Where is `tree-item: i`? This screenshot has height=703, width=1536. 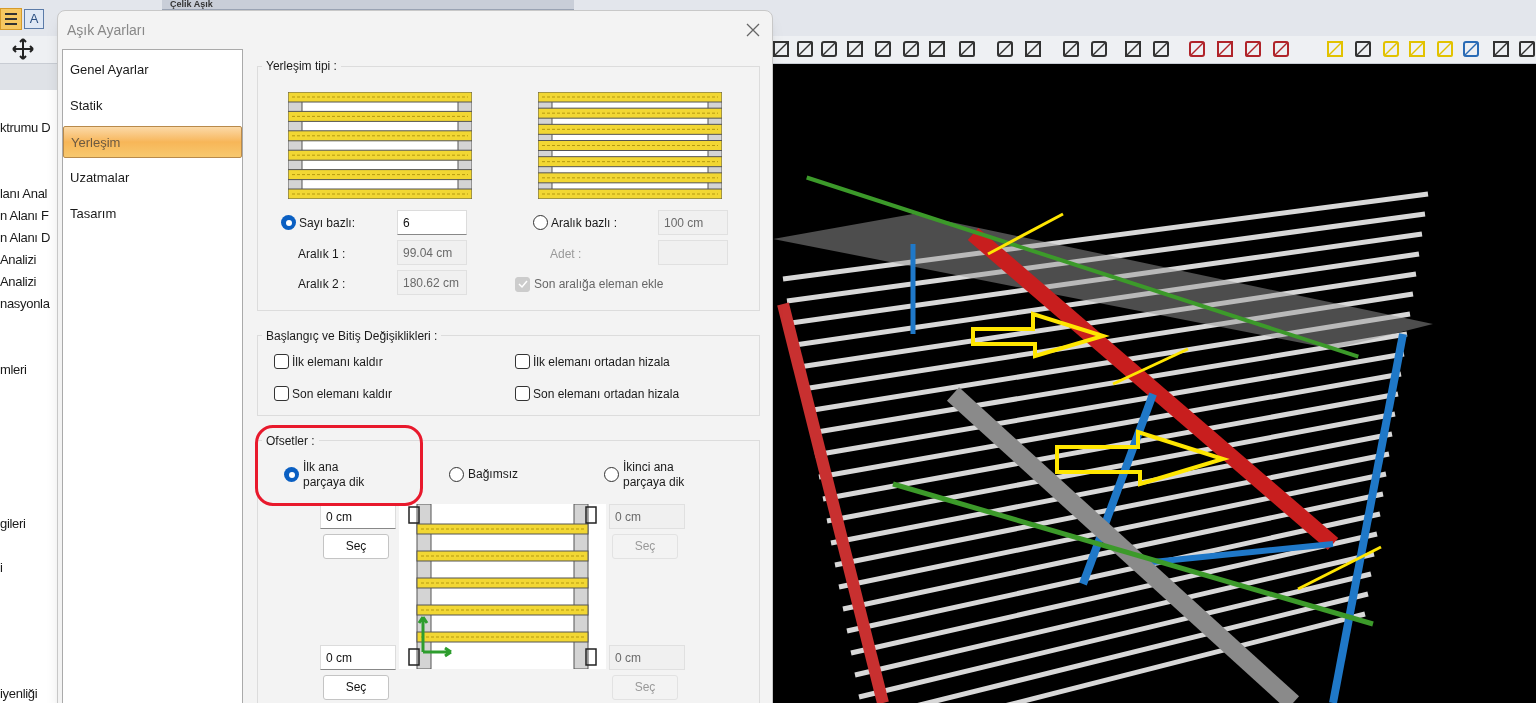
tree-item: i is located at coordinates (1, 567).